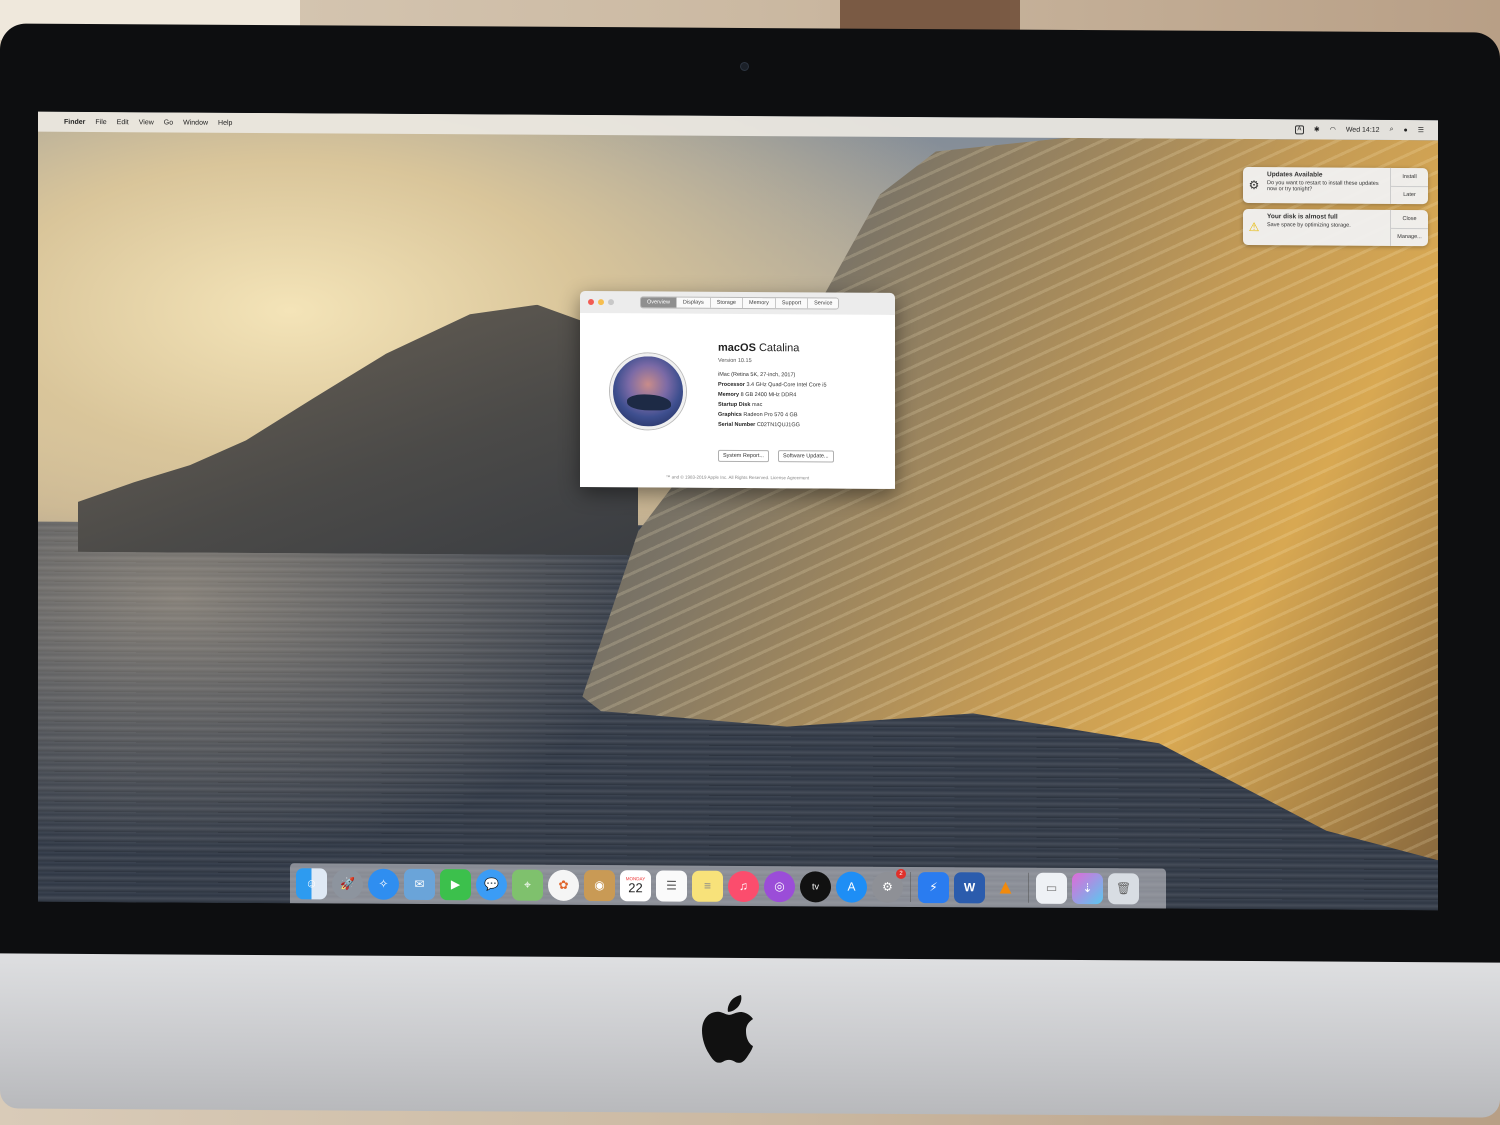  I want to click on menu-app-name: Finder, so click(74, 121).